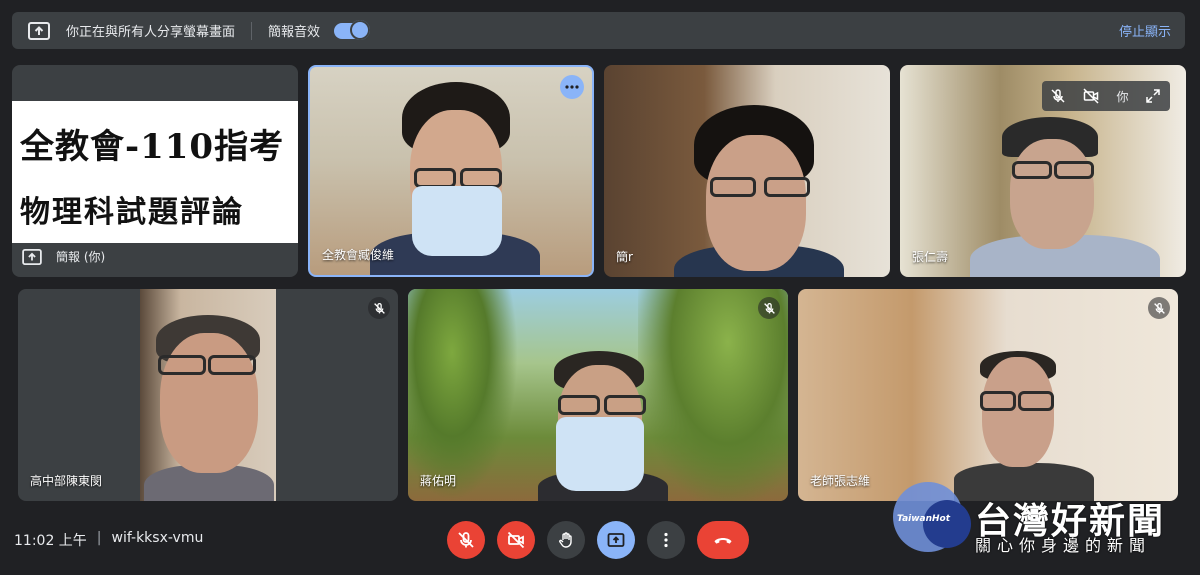 This screenshot has height=575, width=1200. I want to click on participant-name: 全教會臧俊維, so click(358, 255).